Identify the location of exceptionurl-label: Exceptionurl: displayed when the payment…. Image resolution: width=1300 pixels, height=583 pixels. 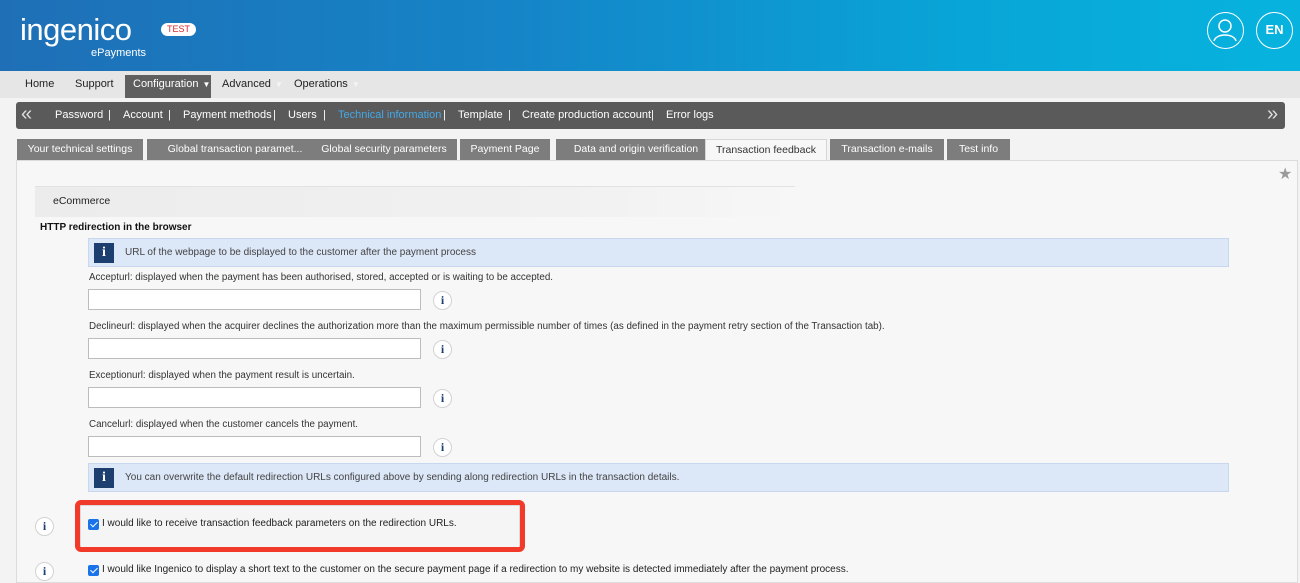
(222, 375).